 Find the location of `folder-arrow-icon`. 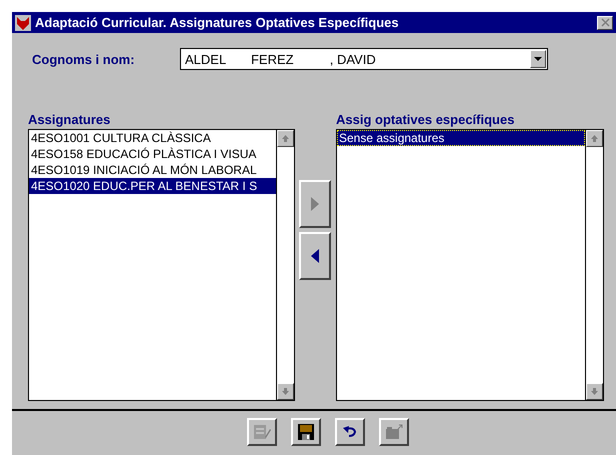

folder-arrow-icon is located at coordinates (394, 432).